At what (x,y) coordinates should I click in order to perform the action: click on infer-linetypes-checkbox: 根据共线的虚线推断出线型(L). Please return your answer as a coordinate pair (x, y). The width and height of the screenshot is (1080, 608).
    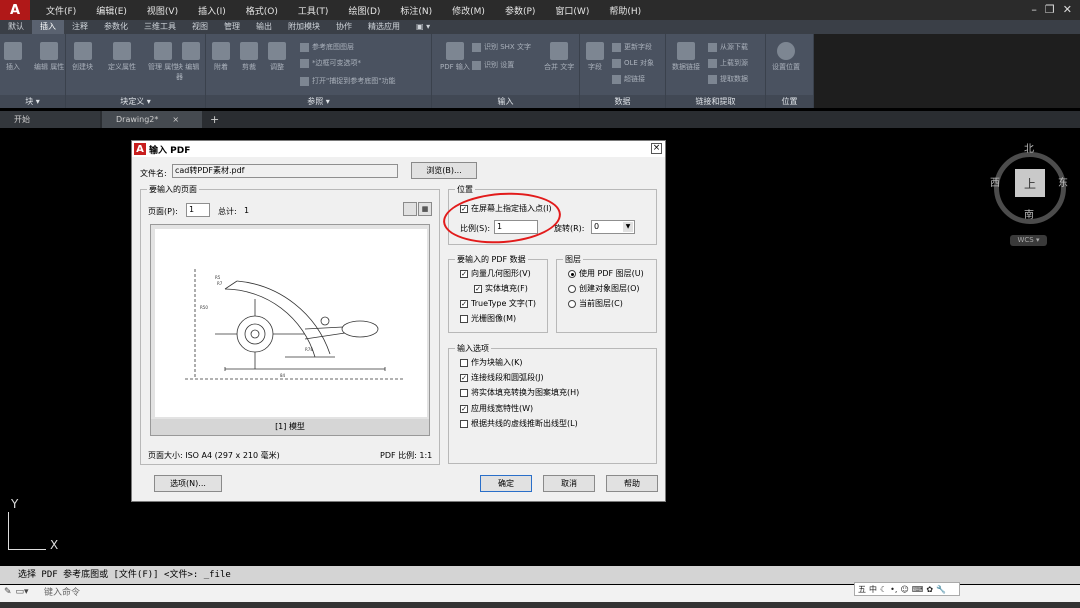
    Looking at the image, I should click on (519, 423).